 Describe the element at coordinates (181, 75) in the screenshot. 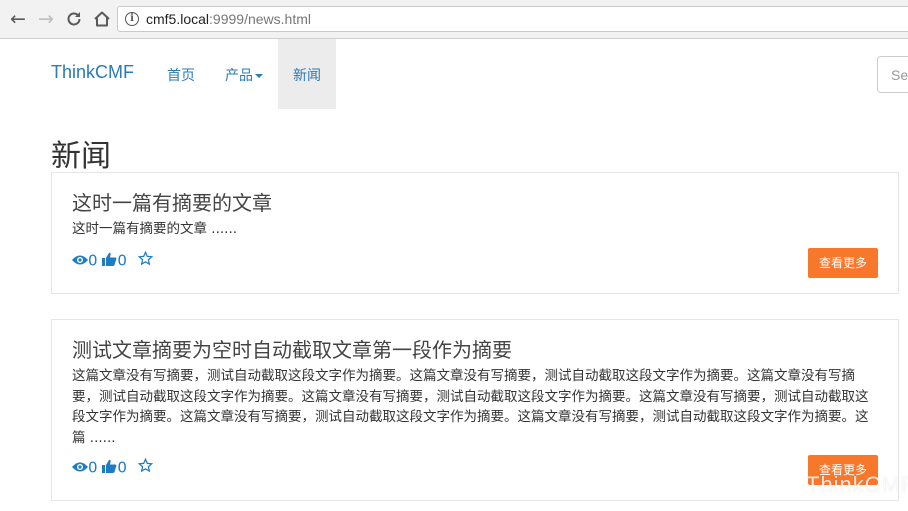

I see `nav-home: 首页` at that location.